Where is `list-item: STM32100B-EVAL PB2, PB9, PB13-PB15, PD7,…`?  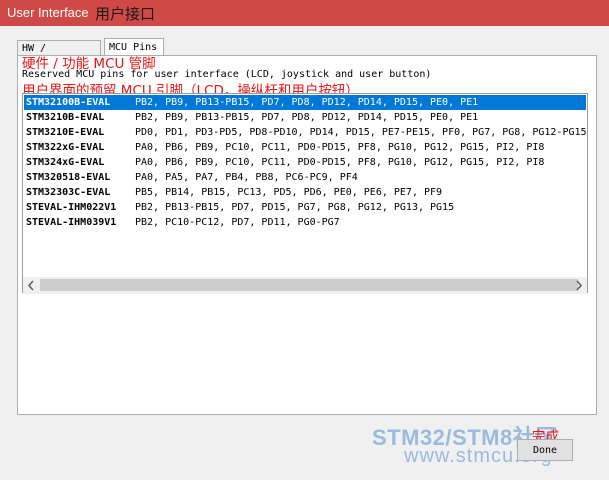
list-item: STM32100B-EVAL PB2, PB9, PB13-PB15, PD7,… is located at coordinates (305, 102).